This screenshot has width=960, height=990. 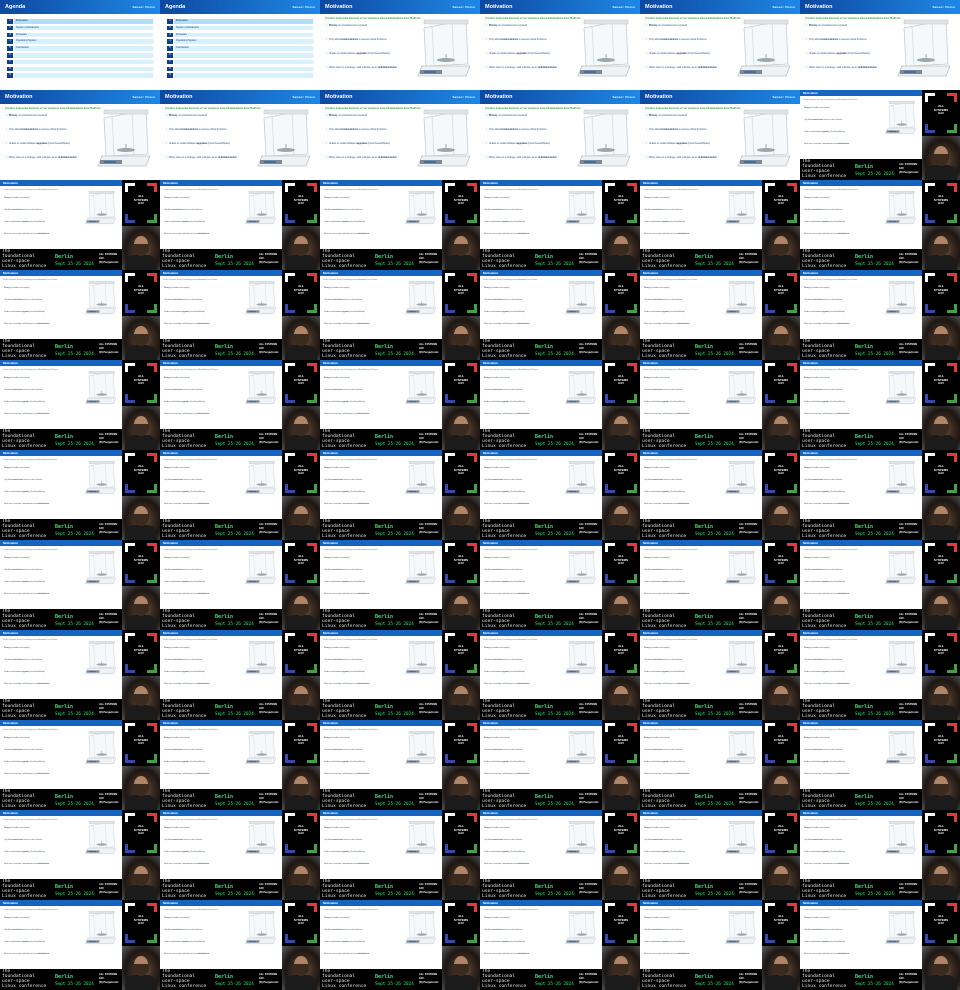 I want to click on speaker-body, so click(x=461, y=982).